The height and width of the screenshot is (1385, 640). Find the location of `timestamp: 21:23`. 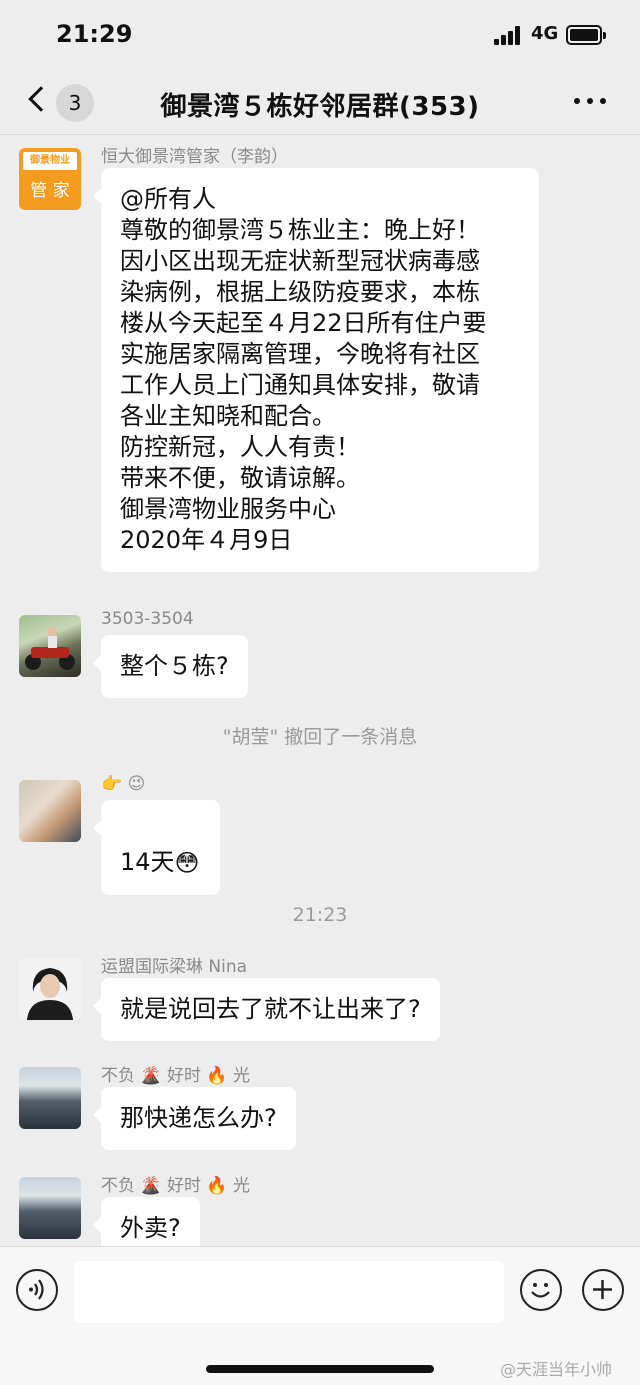

timestamp: 21:23 is located at coordinates (320, 915).